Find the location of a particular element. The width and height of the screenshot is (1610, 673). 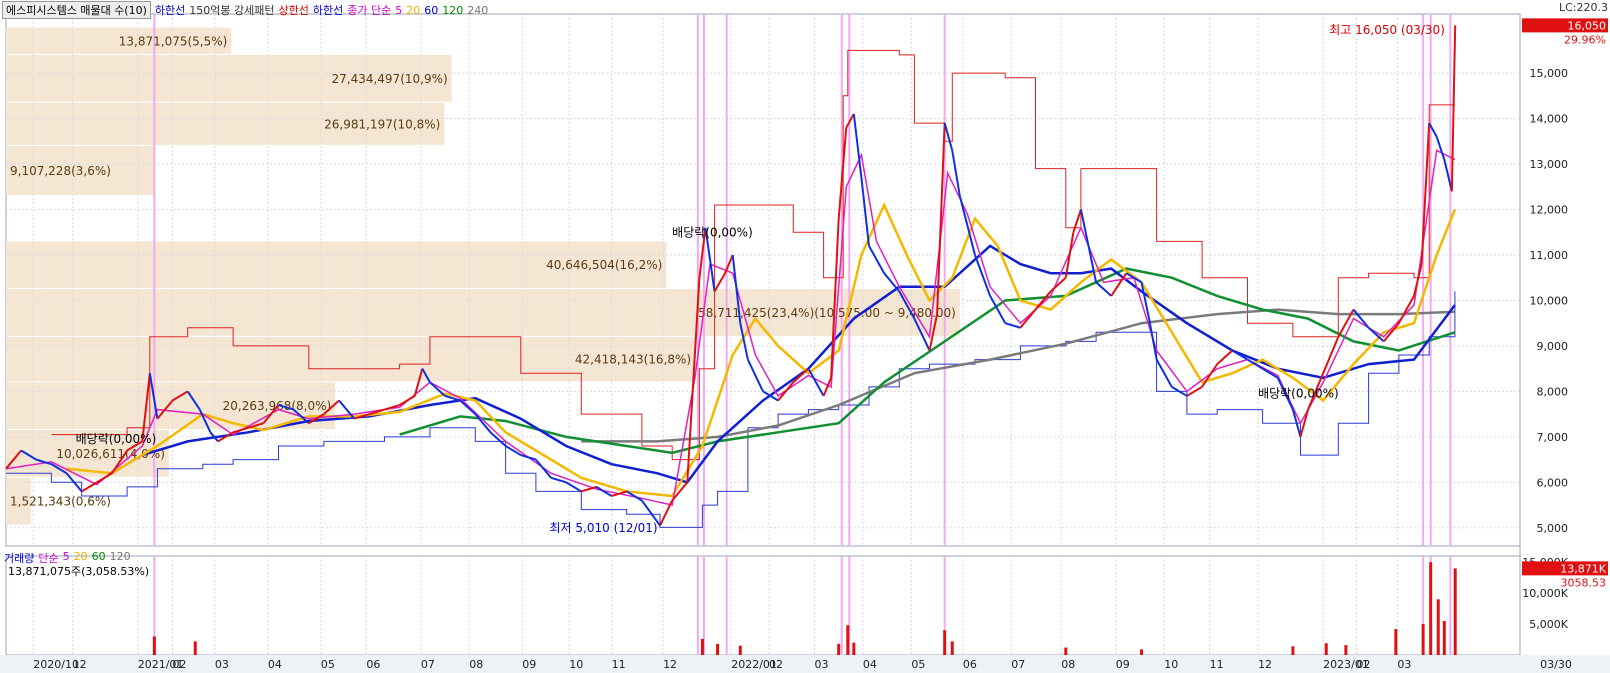

price-tick-label: 6,000 is located at coordinates (1553, 482).